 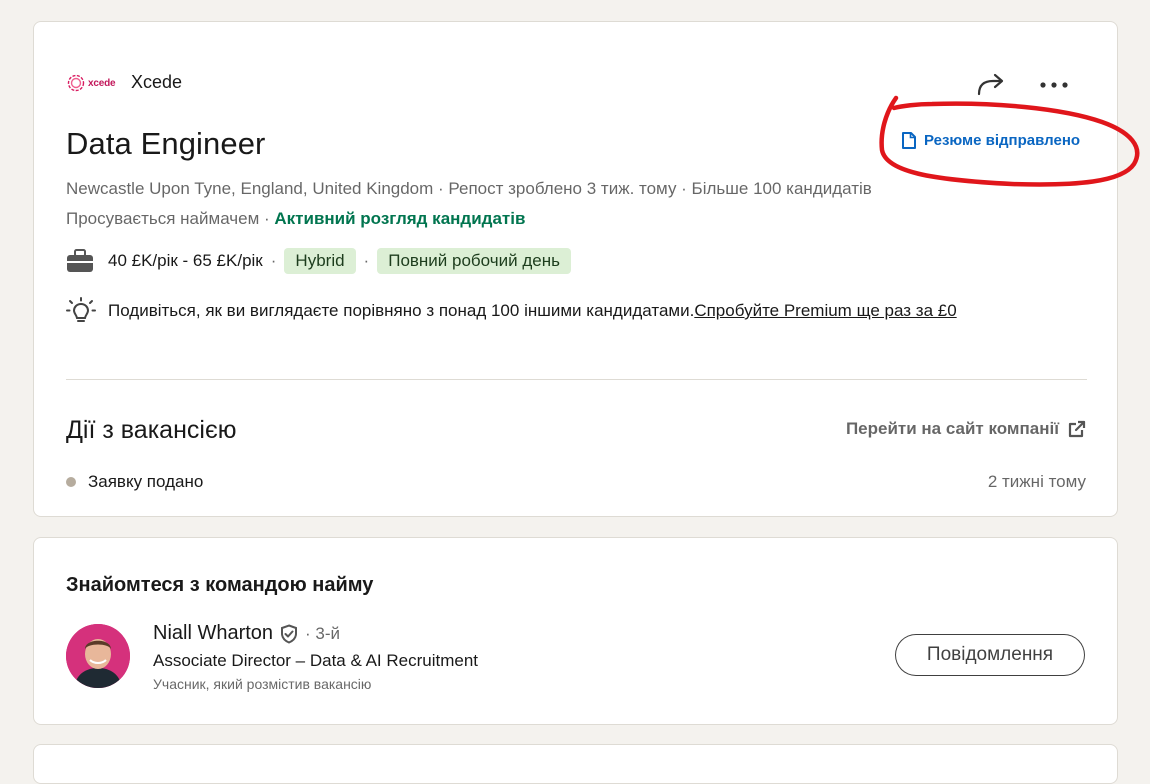 What do you see at coordinates (1036, 481) in the screenshot?
I see `application-status-time: 2 тижні тому` at bounding box center [1036, 481].